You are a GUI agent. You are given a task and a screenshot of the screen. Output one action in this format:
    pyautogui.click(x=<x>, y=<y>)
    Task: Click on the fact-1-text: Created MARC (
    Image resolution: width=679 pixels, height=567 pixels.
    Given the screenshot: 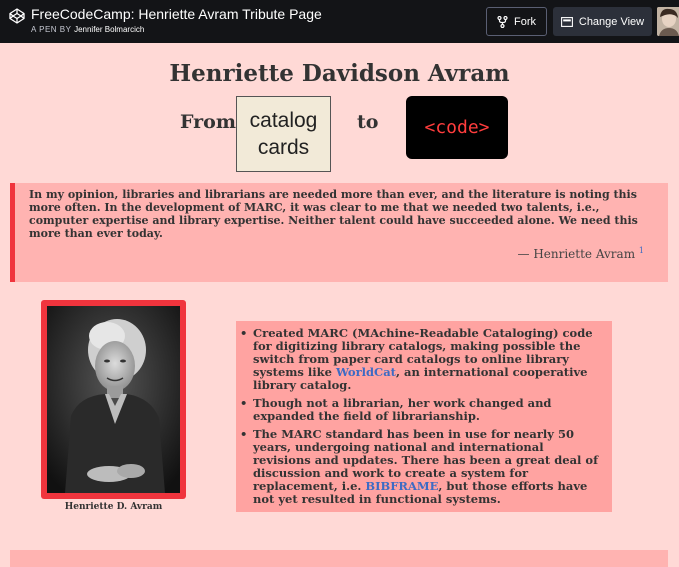 What is the action you would take?
    pyautogui.click(x=305, y=333)
    